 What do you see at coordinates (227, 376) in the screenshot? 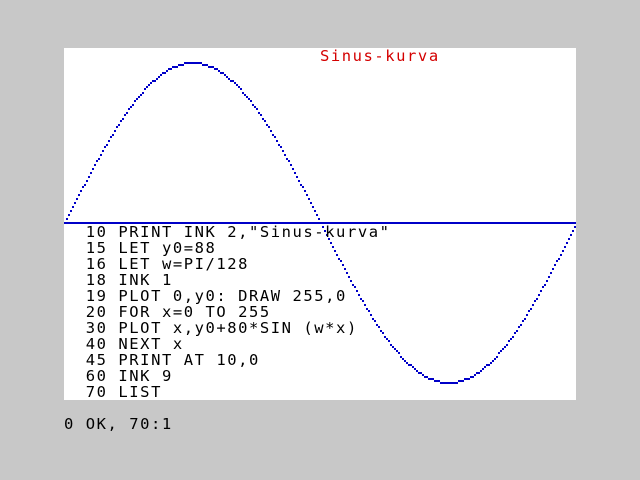
I see `program-line-60: 60 INK 9` at bounding box center [227, 376].